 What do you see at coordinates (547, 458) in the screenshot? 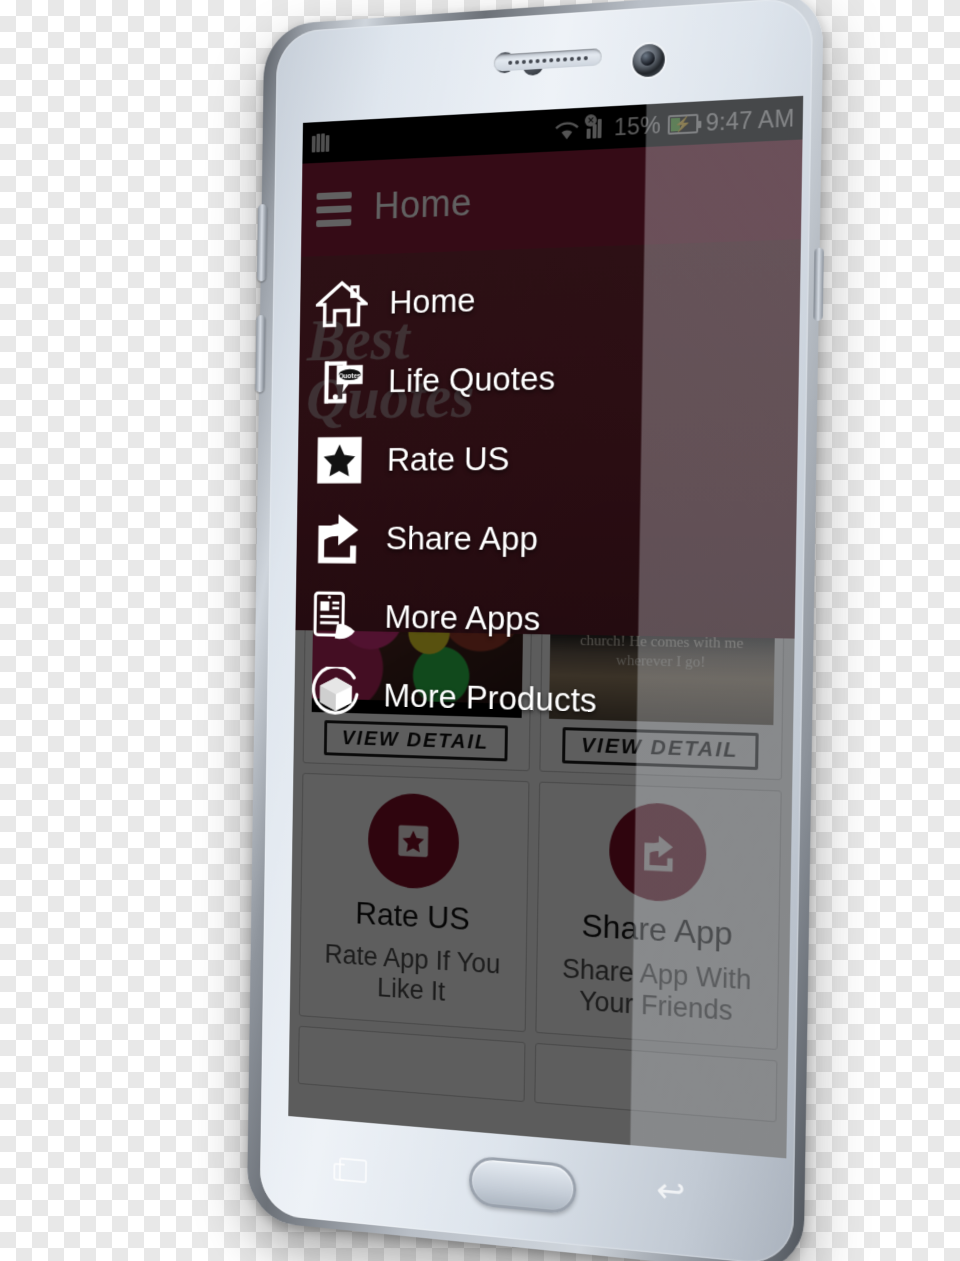
I see `drawer-item-rate-us: Rate US` at bounding box center [547, 458].